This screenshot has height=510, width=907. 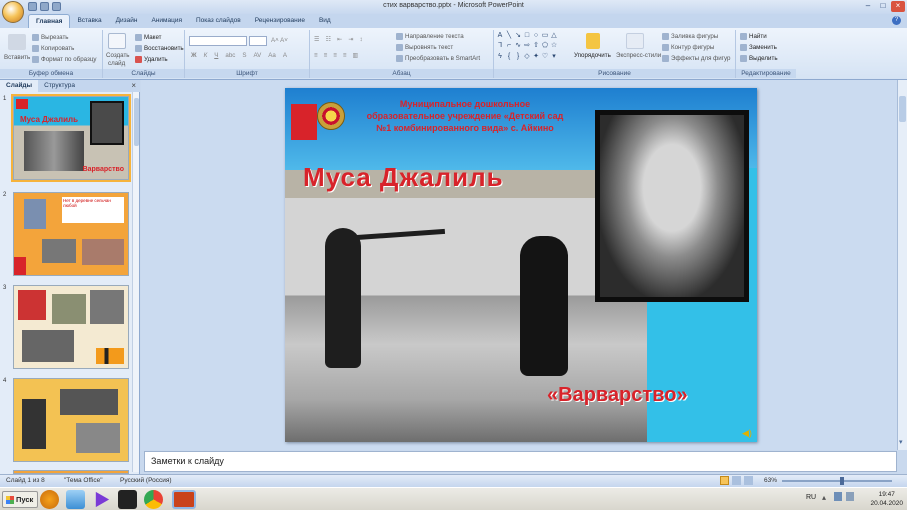 I want to click on arrow-shape-icon: ↘, so click(x=518, y=36).